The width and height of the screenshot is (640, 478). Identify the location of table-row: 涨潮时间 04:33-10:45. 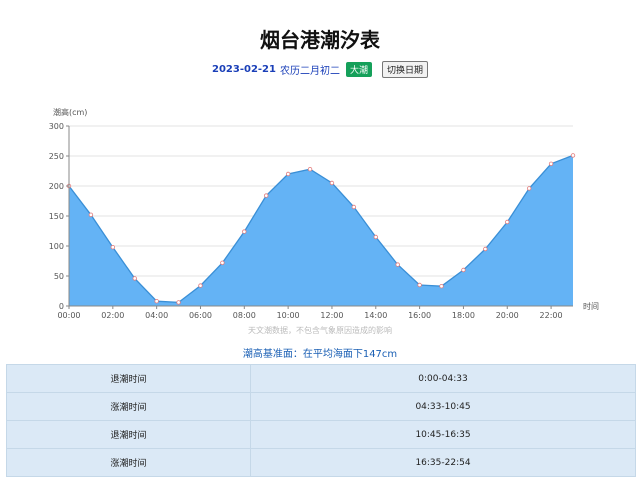
(321, 406).